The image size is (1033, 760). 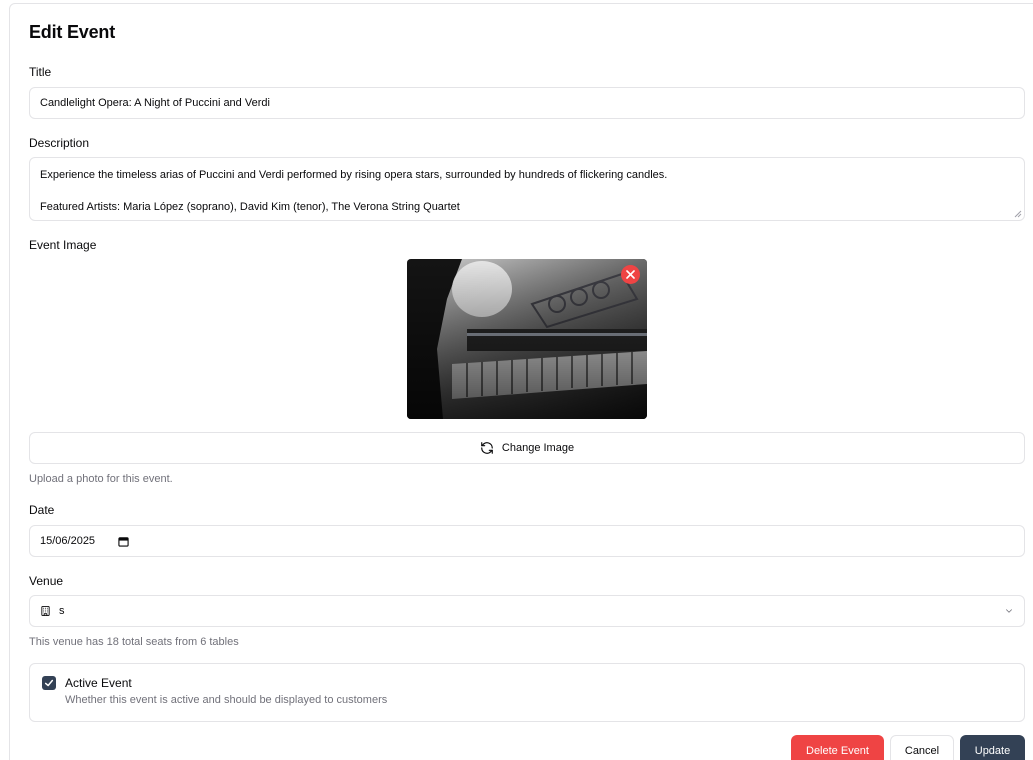 I want to click on delete-event-button: Delete Event, so click(x=837, y=747).